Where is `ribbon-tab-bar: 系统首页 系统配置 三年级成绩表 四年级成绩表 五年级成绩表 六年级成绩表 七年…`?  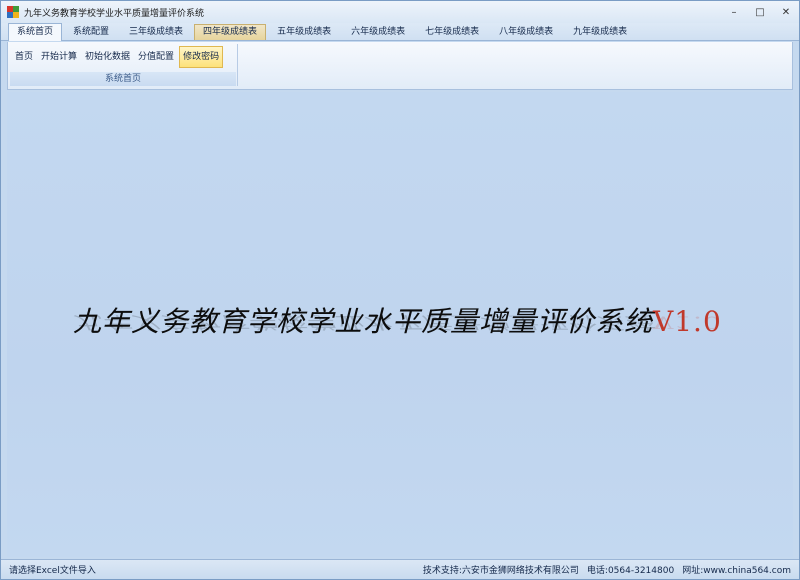
ribbon-tab-bar: 系统首页 系统配置 三年级成绩表 四年级成绩表 五年级成绩表 六年级成绩表 七年… is located at coordinates (400, 32).